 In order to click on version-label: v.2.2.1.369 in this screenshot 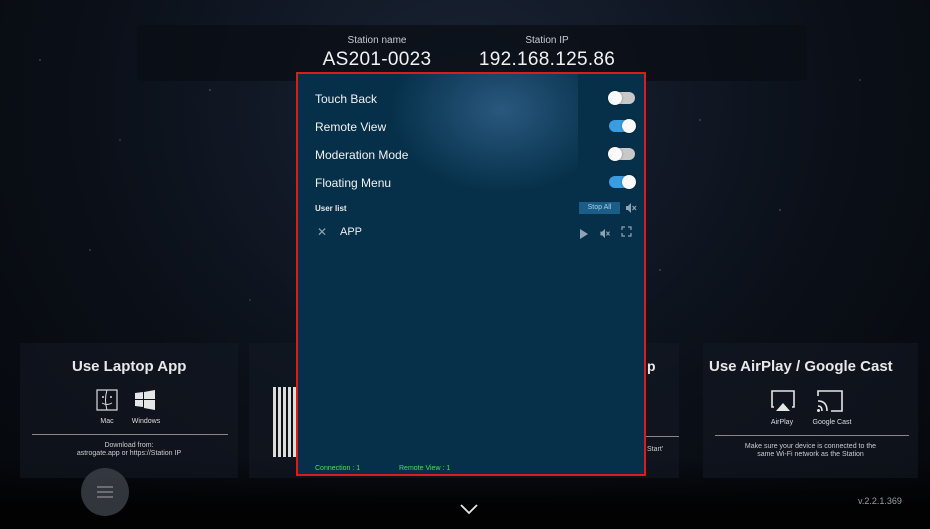, I will do `click(880, 501)`.